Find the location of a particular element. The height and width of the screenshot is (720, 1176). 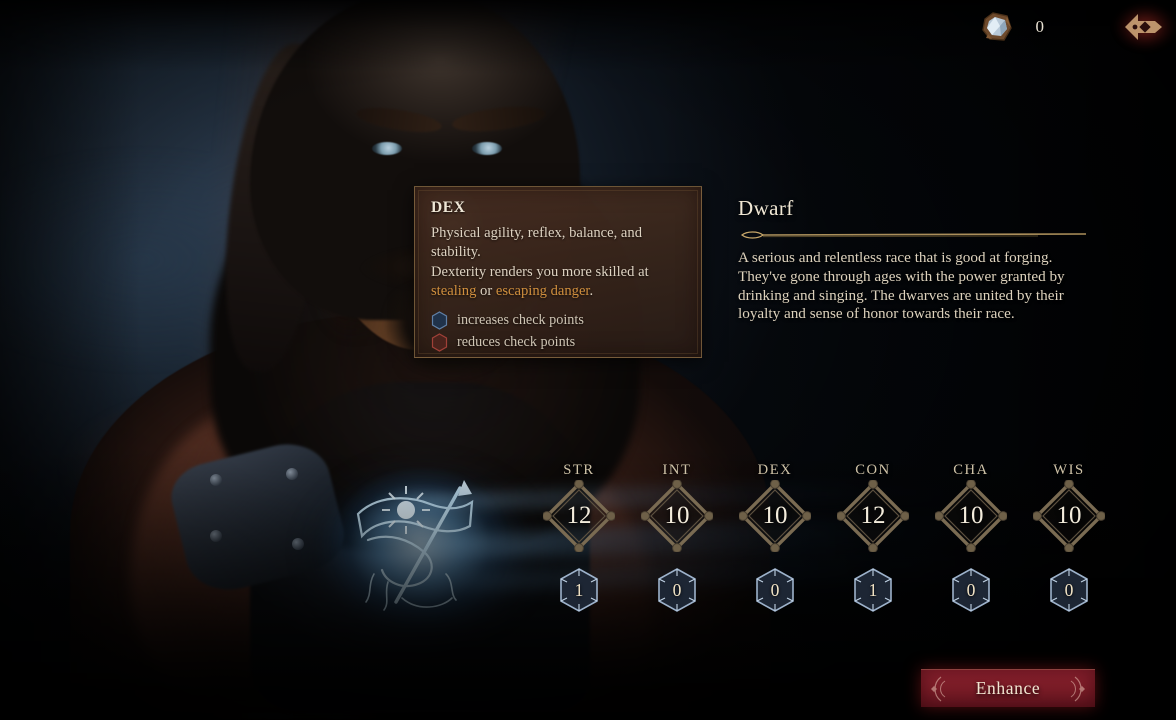

legend-label-reduce: reduces check points is located at coordinates (516, 341).